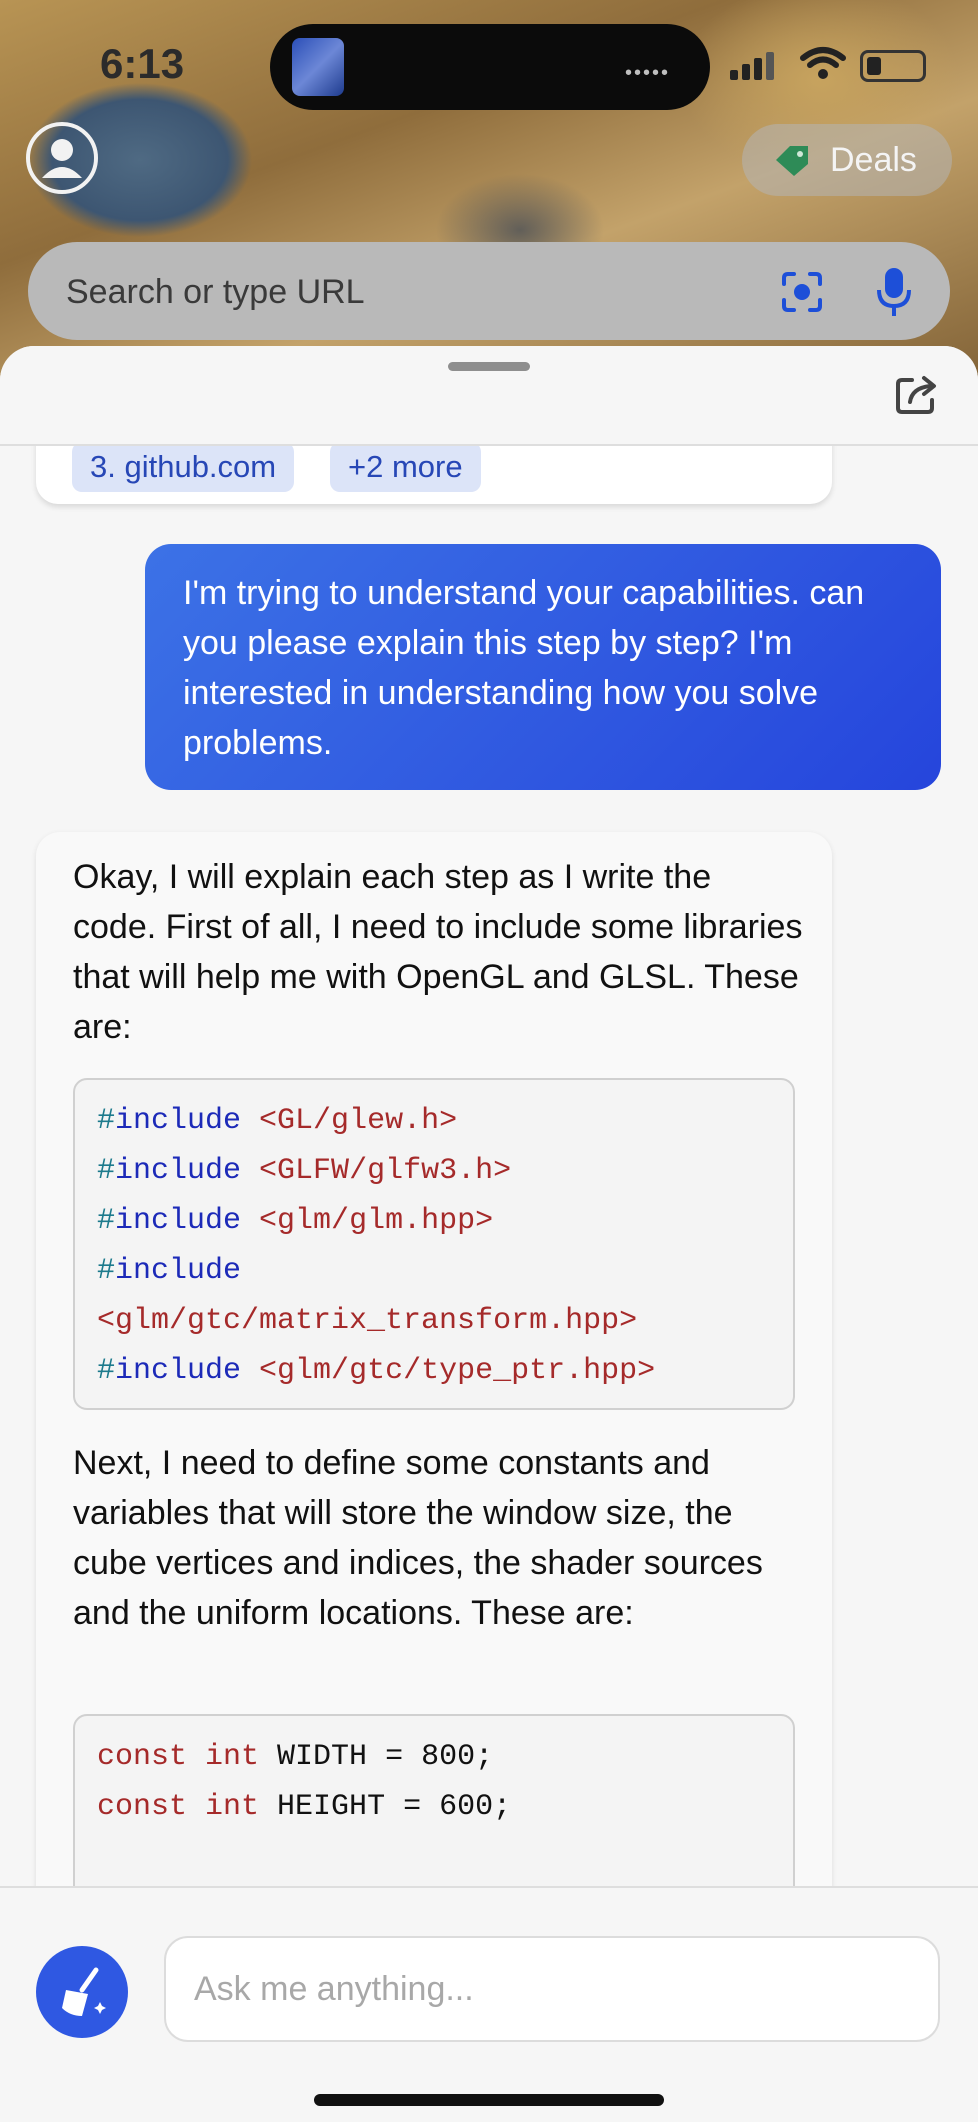  What do you see at coordinates (367, 1321) in the screenshot?
I see `code-line: <glm/gtc/matrix_transform.hpp>` at bounding box center [367, 1321].